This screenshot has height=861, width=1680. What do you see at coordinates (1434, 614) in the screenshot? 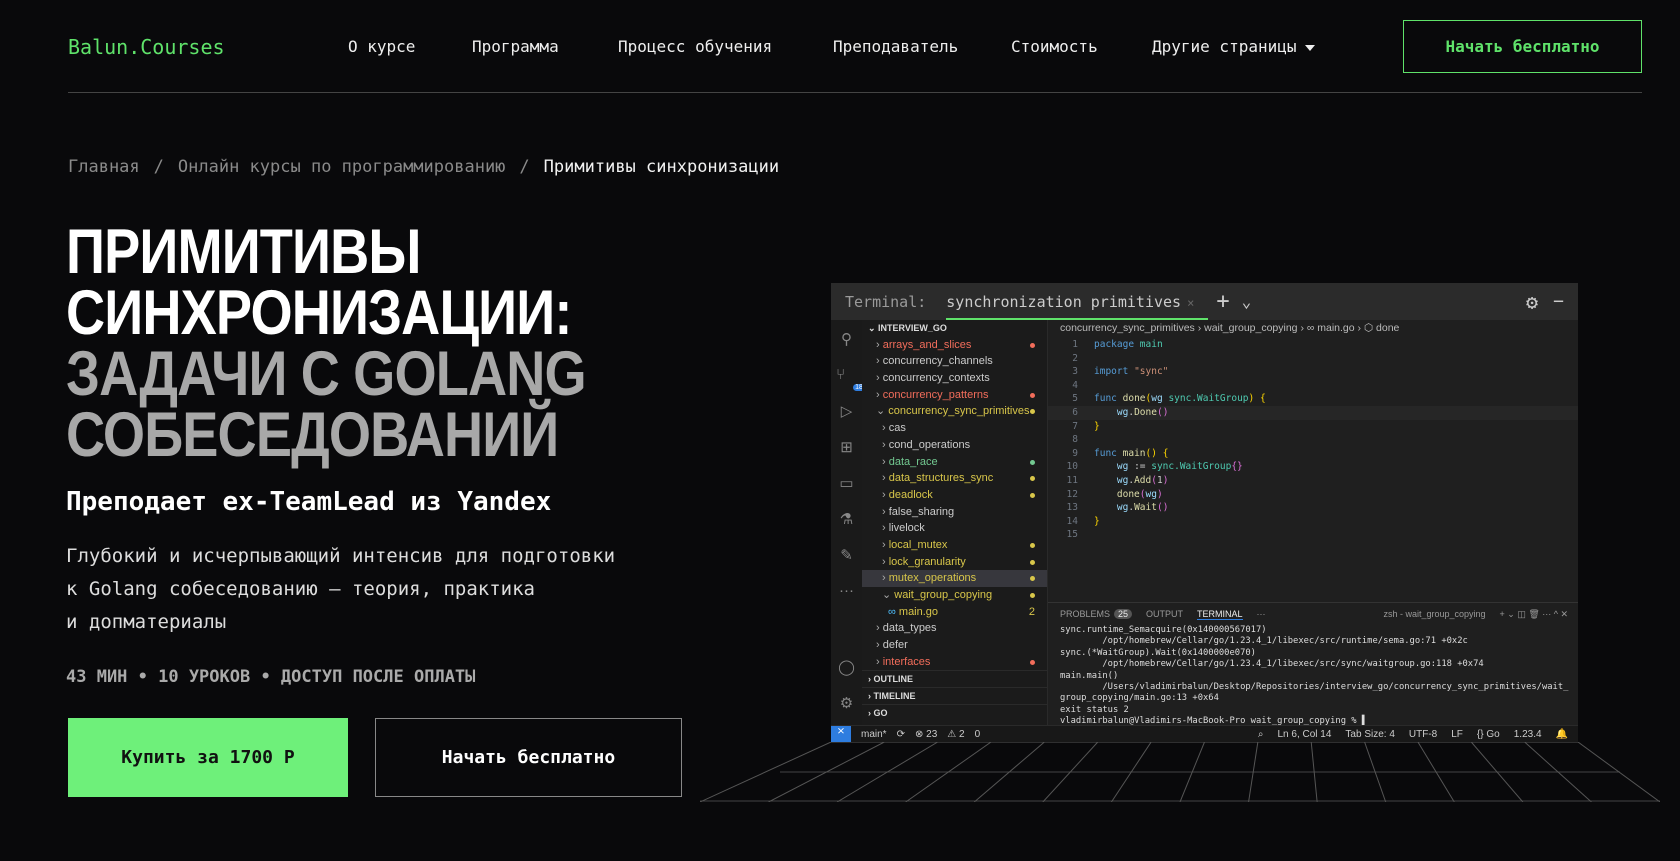
I see `shell-selector: zsh - wait_group_copying` at bounding box center [1434, 614].